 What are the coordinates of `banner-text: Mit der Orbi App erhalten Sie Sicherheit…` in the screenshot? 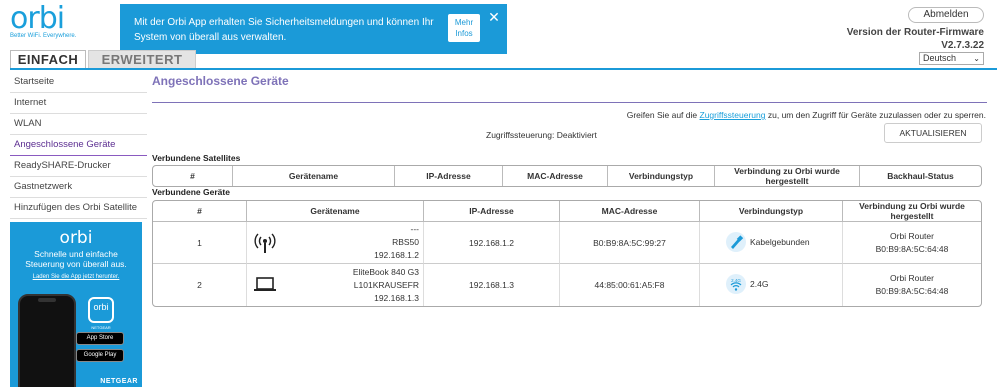 It's located at (284, 30).